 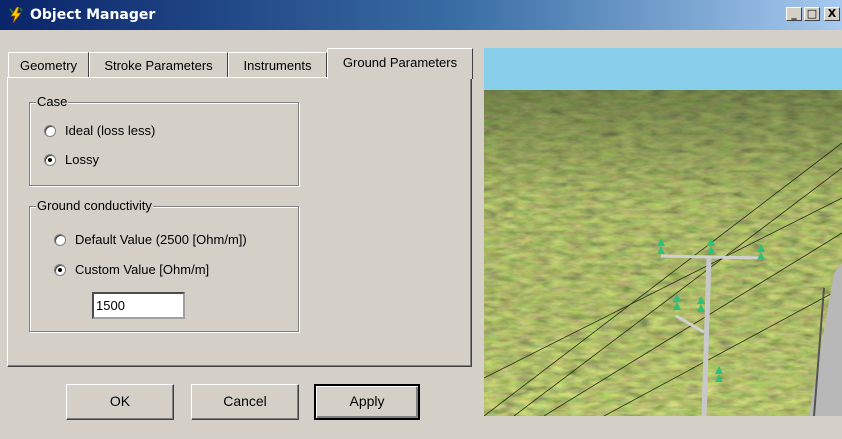 What do you see at coordinates (82, 159) in the screenshot?
I see `radio-lossy-label: Lossy` at bounding box center [82, 159].